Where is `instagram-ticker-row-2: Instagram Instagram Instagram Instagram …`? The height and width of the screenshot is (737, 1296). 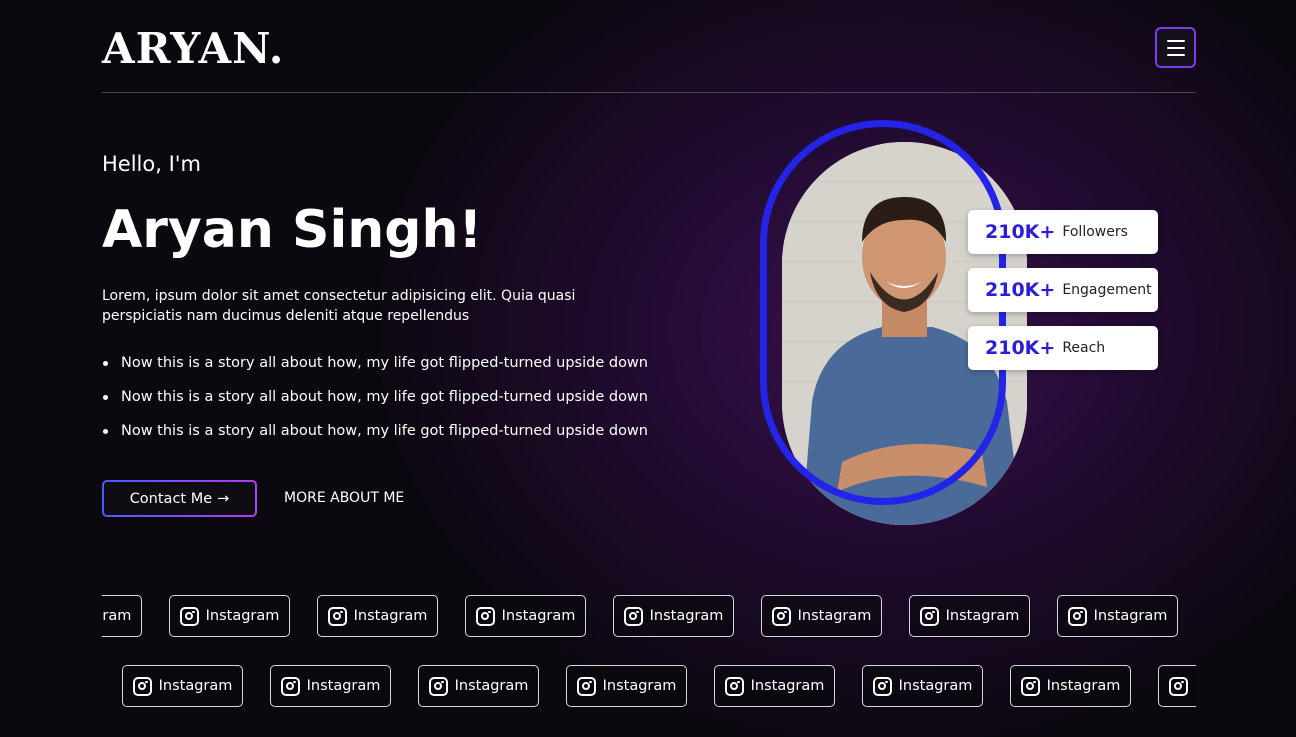 instagram-ticker-row-2: Instagram Instagram Instagram Instagram … is located at coordinates (649, 687).